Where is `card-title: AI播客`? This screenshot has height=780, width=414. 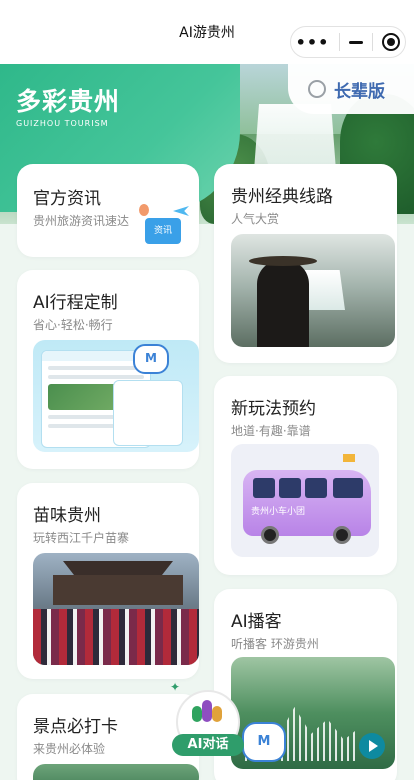
card-title: AI播客 is located at coordinates (256, 622).